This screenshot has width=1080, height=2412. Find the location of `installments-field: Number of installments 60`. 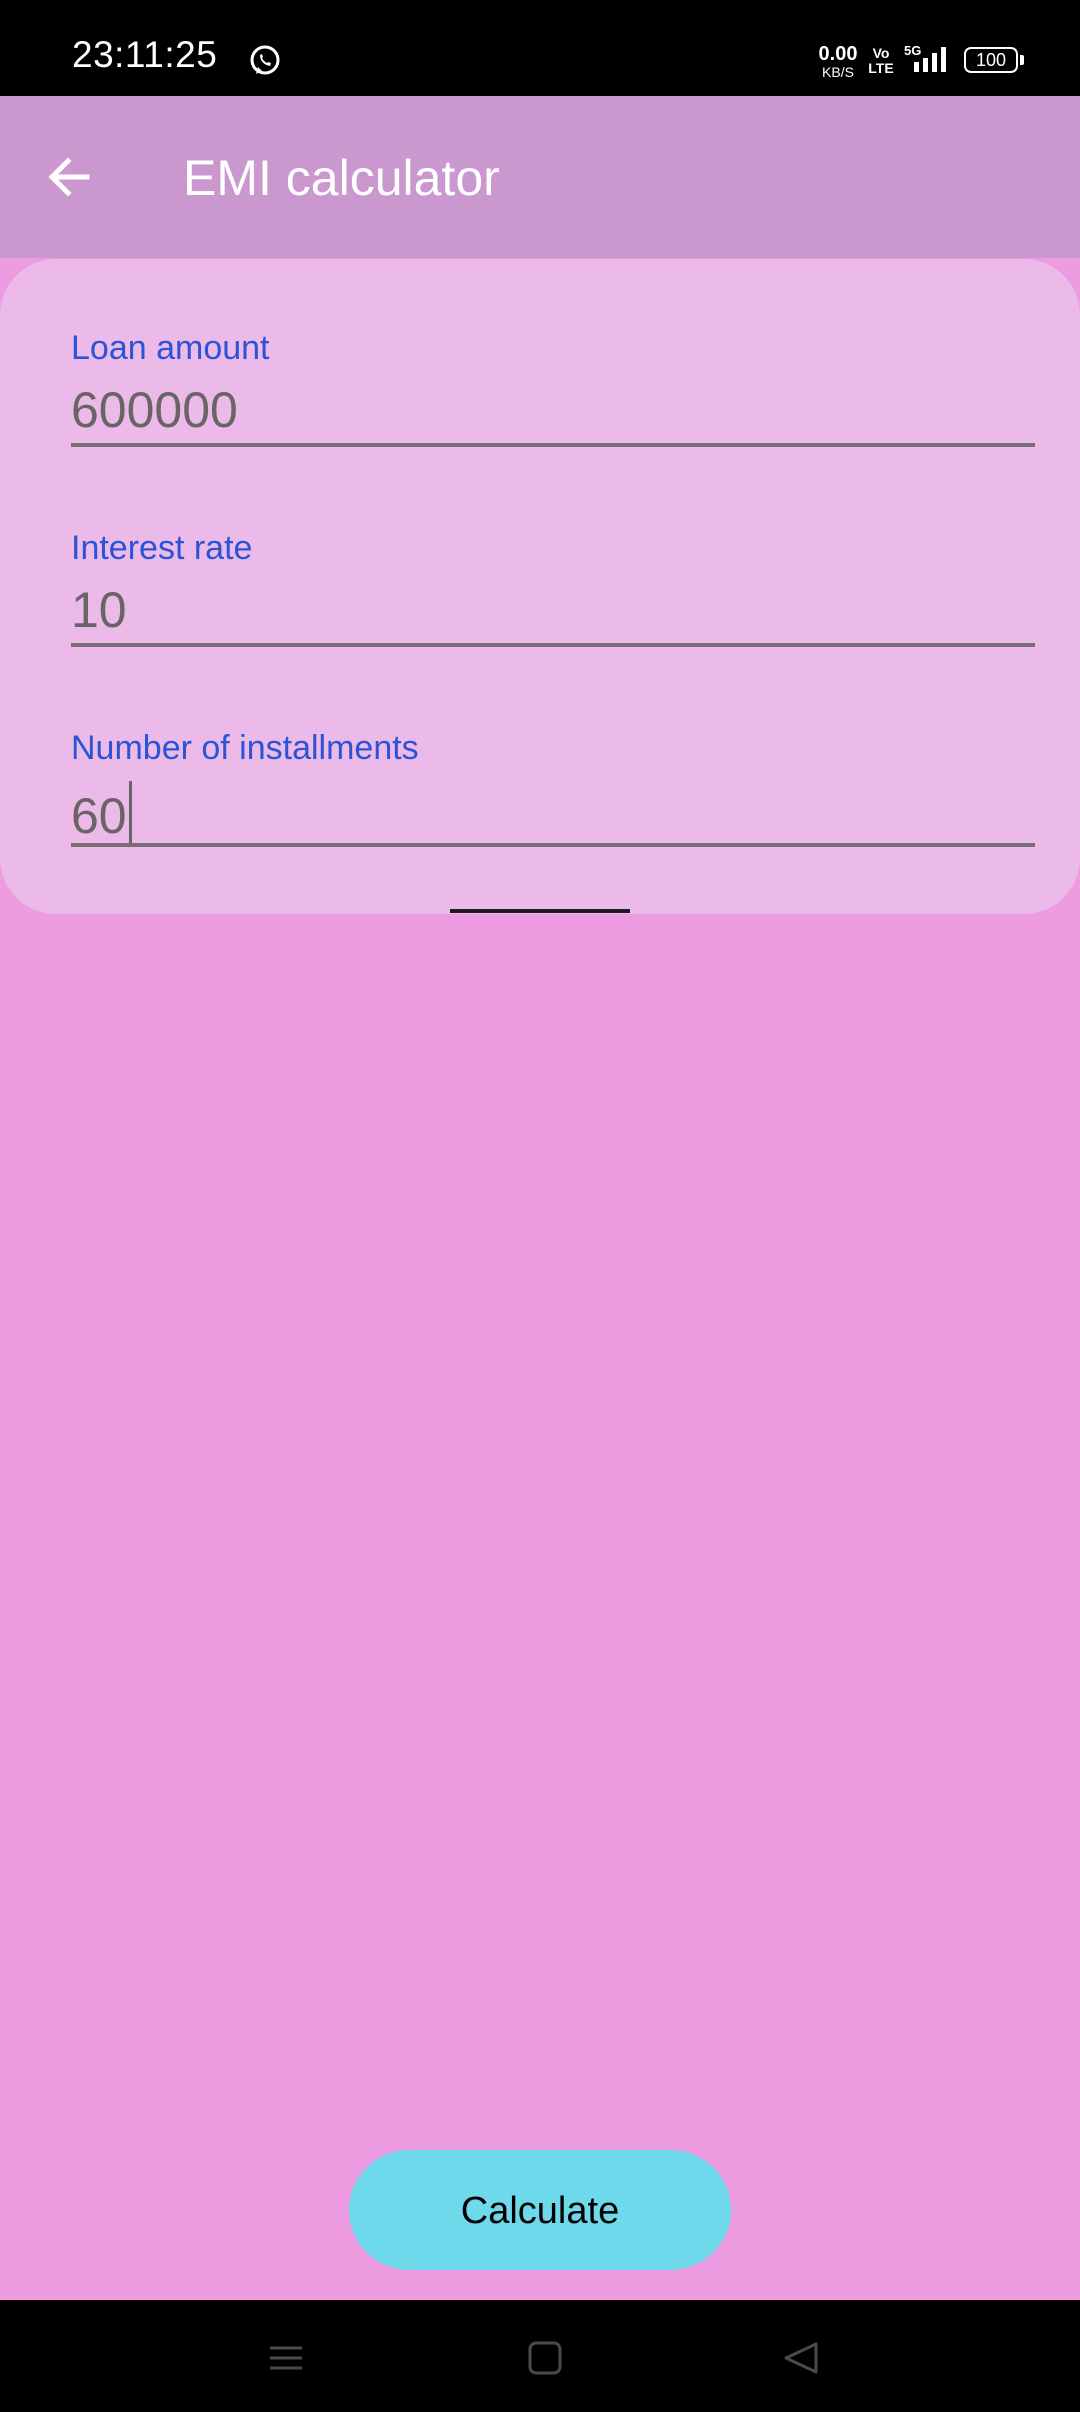

installments-field: Number of installments 60 is located at coordinates (553, 789).